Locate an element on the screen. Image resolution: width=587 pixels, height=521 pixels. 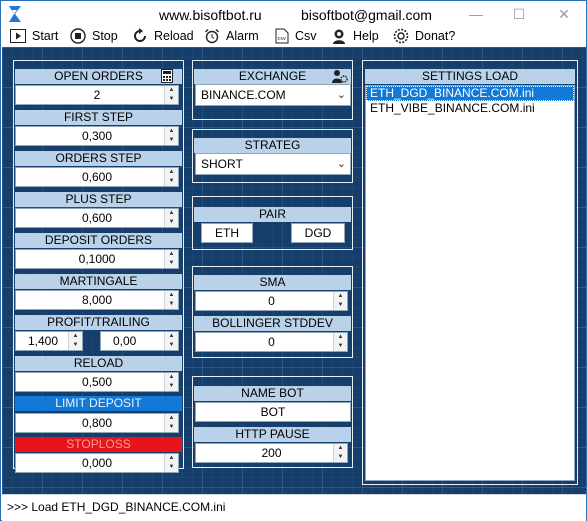
menu-start: Start is located at coordinates (34, 36).